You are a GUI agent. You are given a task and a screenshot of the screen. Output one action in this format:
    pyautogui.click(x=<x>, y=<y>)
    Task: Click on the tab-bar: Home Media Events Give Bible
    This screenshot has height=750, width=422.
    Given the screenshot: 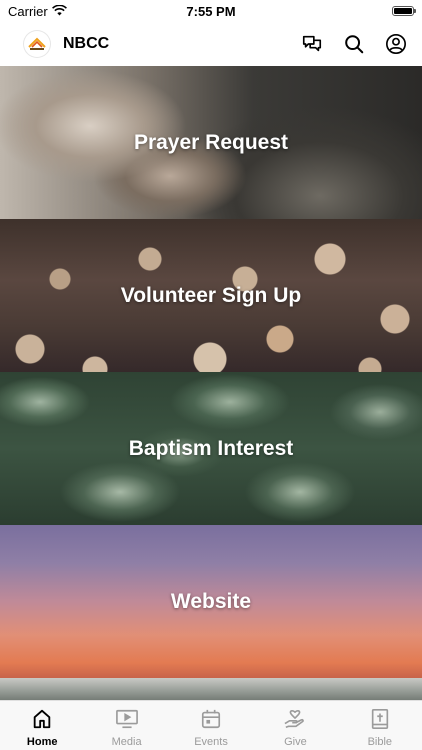 What is the action you would take?
    pyautogui.click(x=211, y=725)
    